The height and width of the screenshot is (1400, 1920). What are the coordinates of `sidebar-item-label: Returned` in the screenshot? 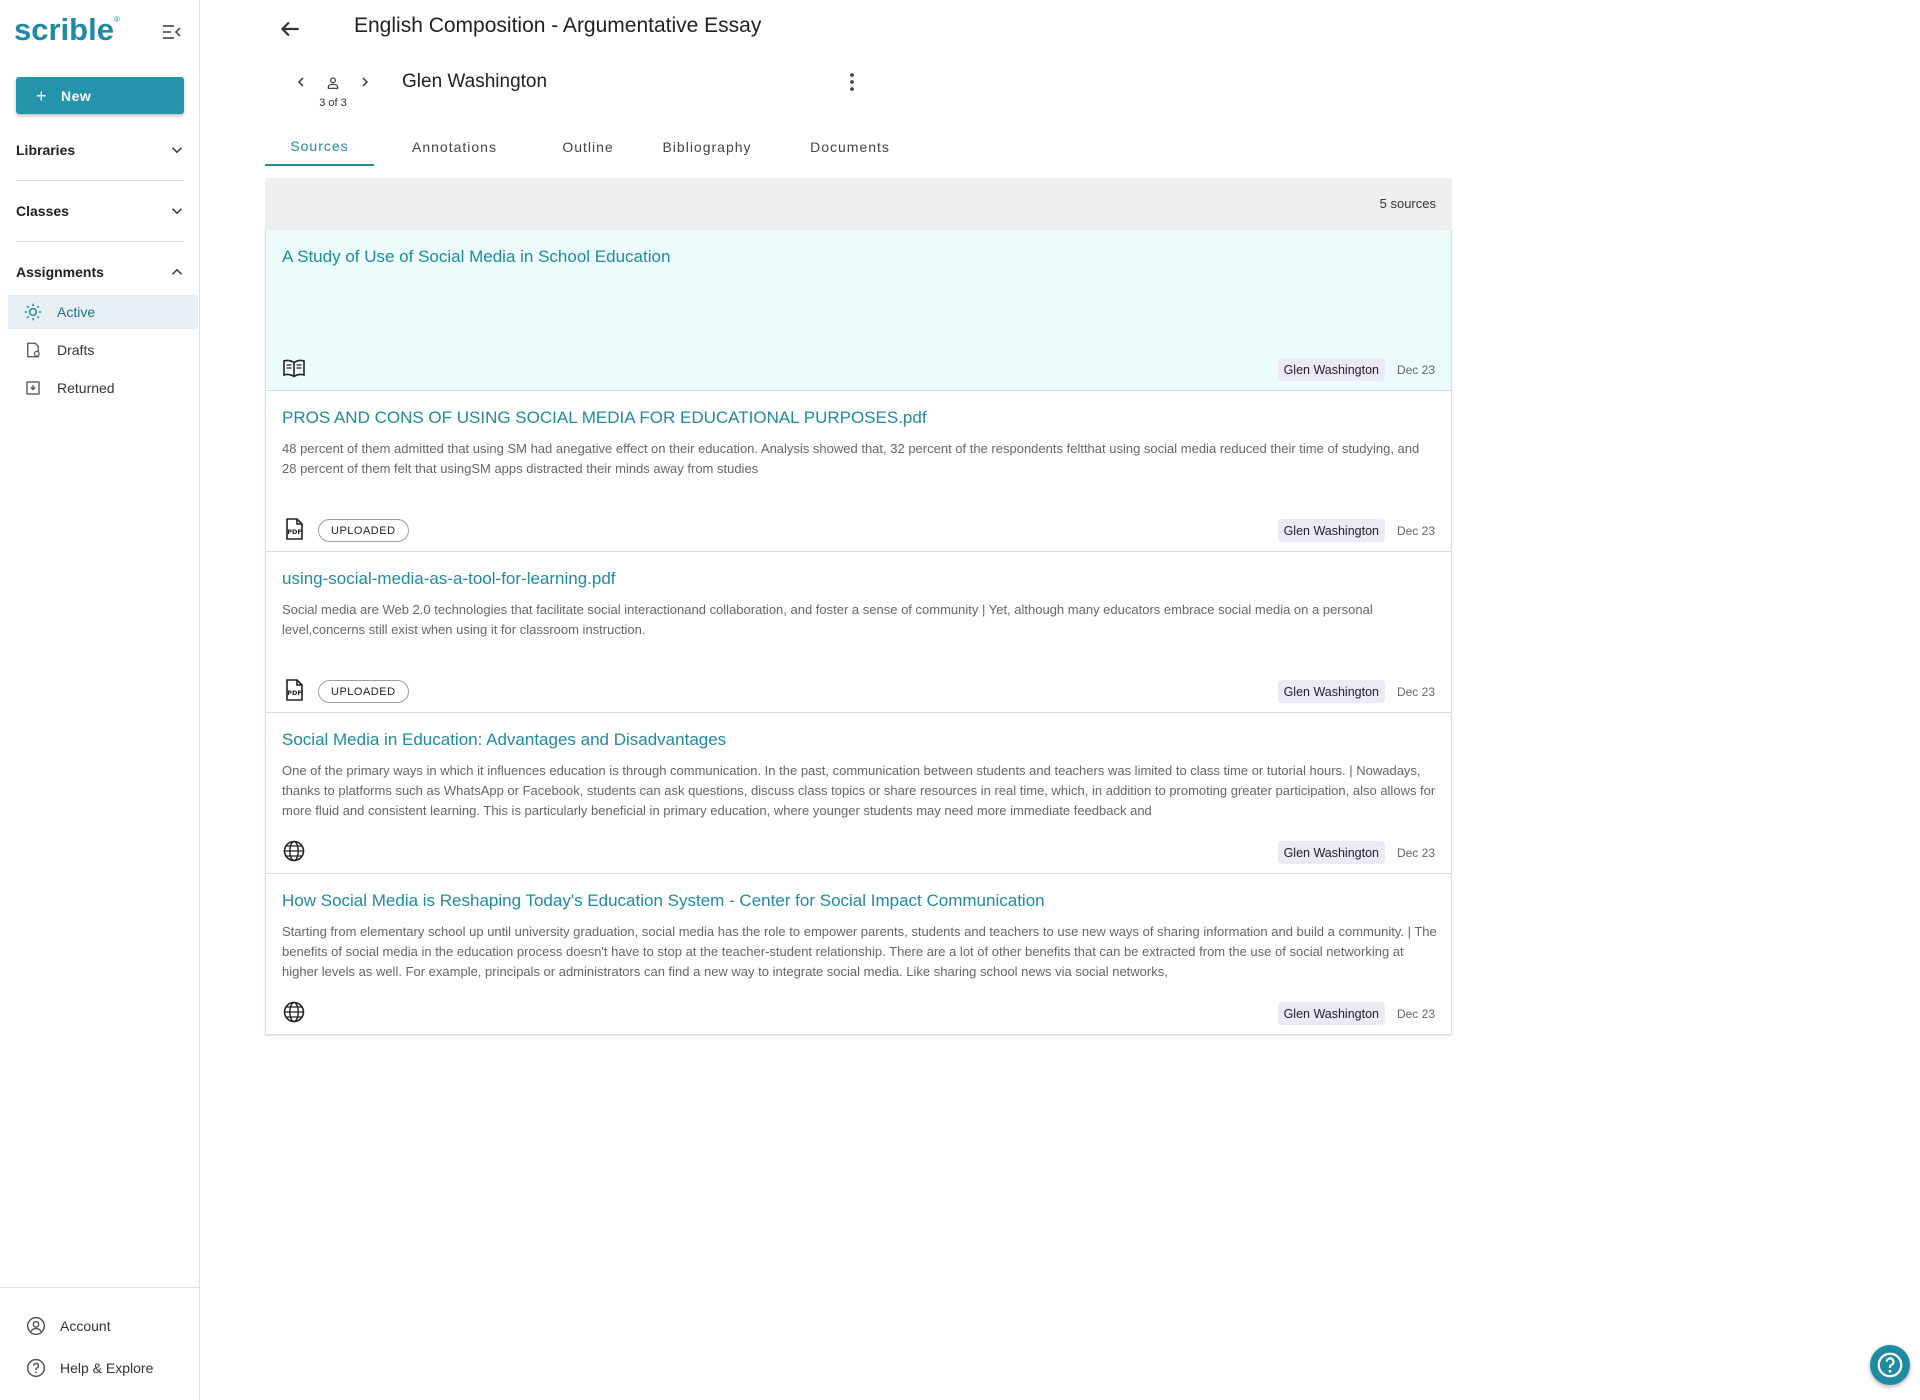 It's located at (86, 388).